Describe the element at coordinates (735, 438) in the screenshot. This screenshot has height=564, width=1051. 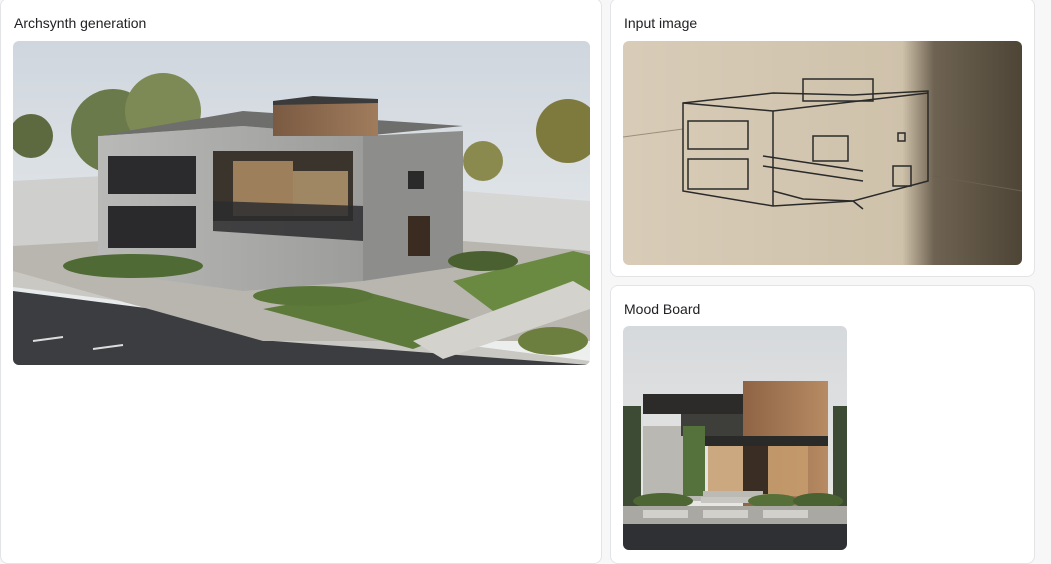
I see `mood-board-image` at that location.